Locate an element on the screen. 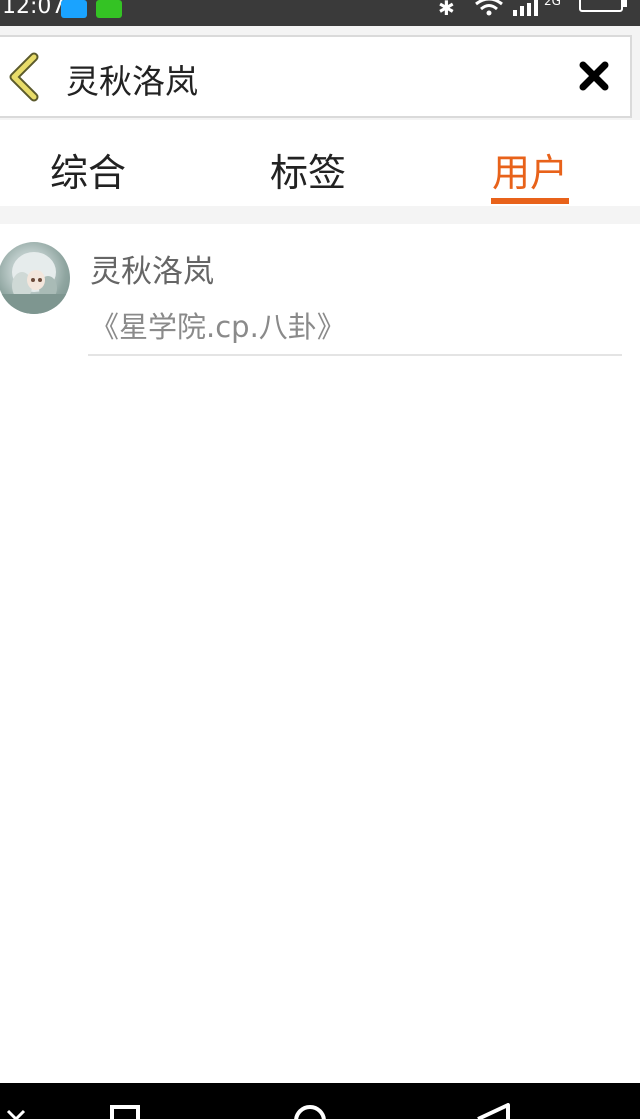  status-bar: 12:07 ✱ 2G is located at coordinates (320, 13).